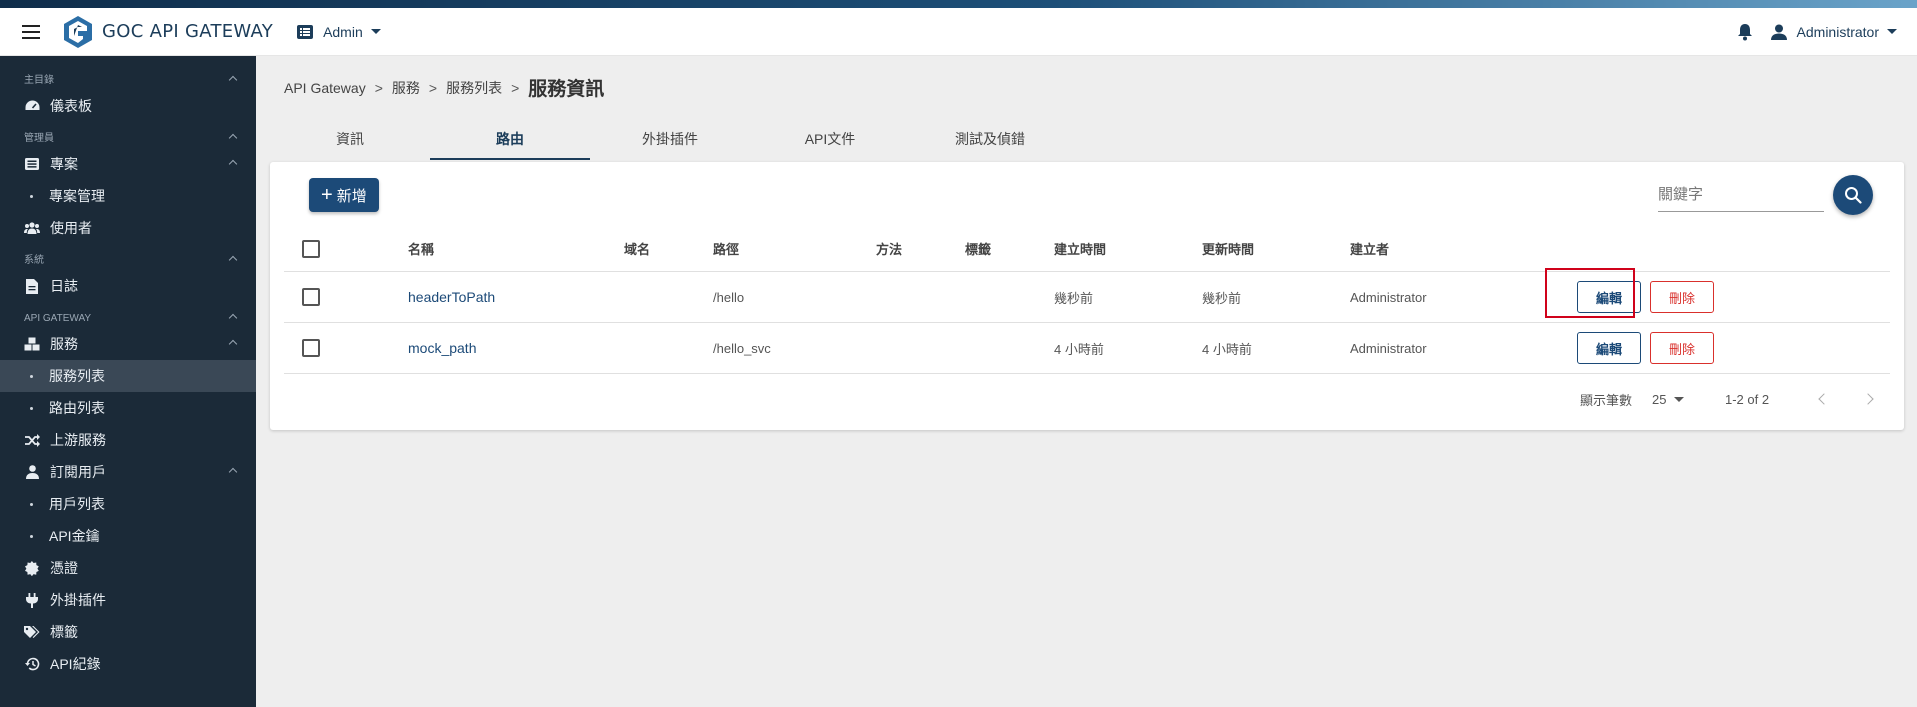 The height and width of the screenshot is (707, 1917). What do you see at coordinates (71, 106) in the screenshot?
I see `sidebar-item-label: 儀表板` at bounding box center [71, 106].